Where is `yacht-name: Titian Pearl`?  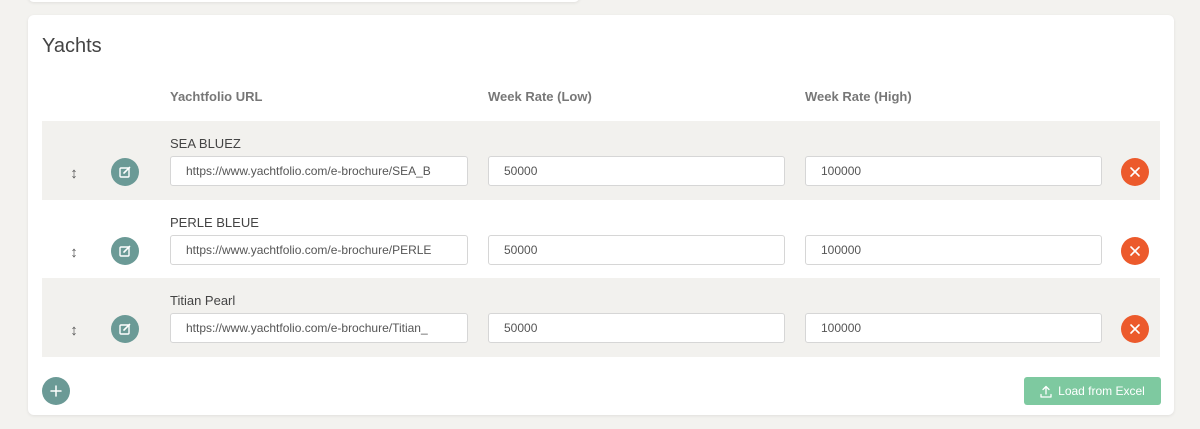 yacht-name: Titian Pearl is located at coordinates (203, 300).